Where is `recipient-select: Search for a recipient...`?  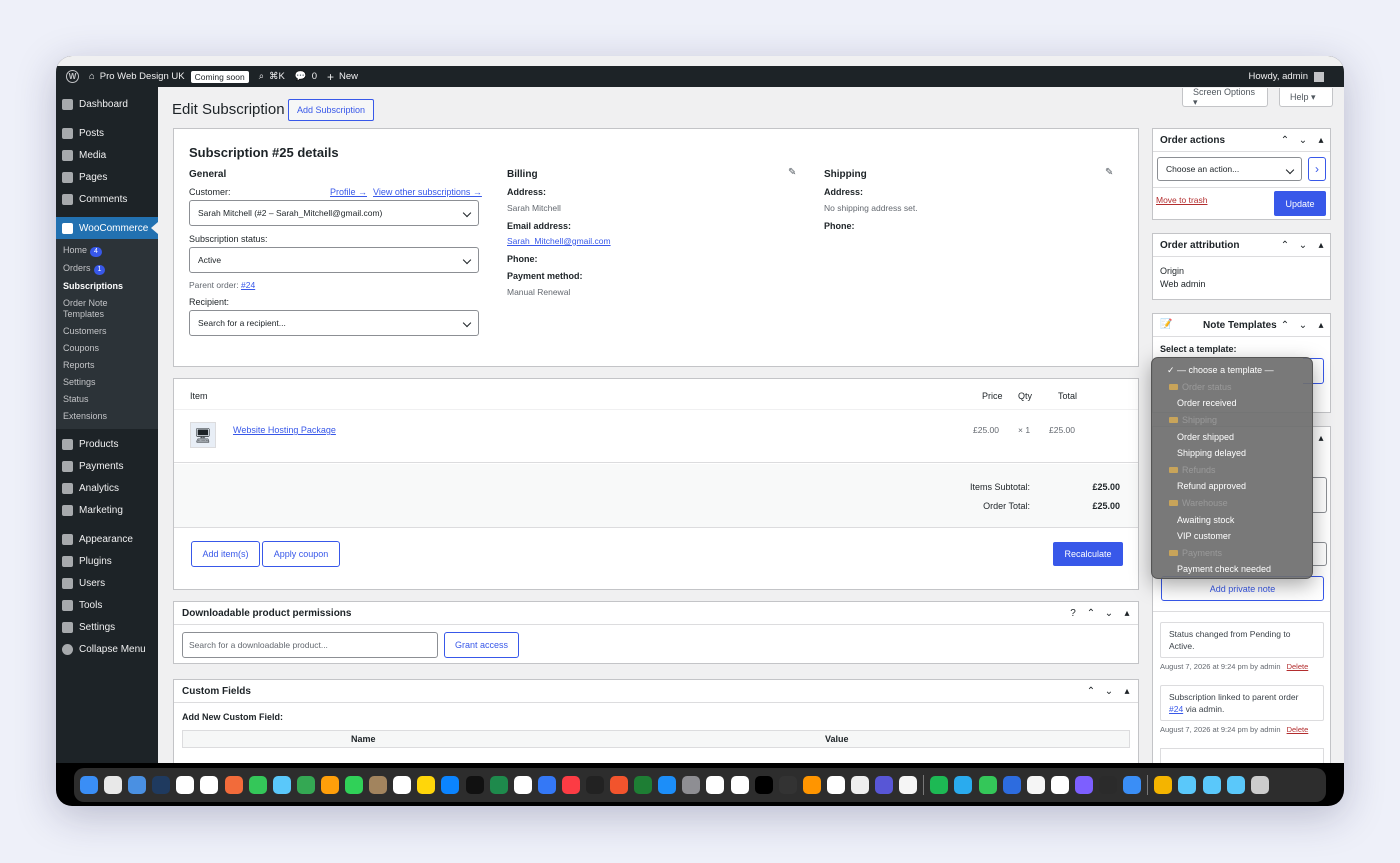
recipient-select: Search for a recipient... is located at coordinates (334, 323).